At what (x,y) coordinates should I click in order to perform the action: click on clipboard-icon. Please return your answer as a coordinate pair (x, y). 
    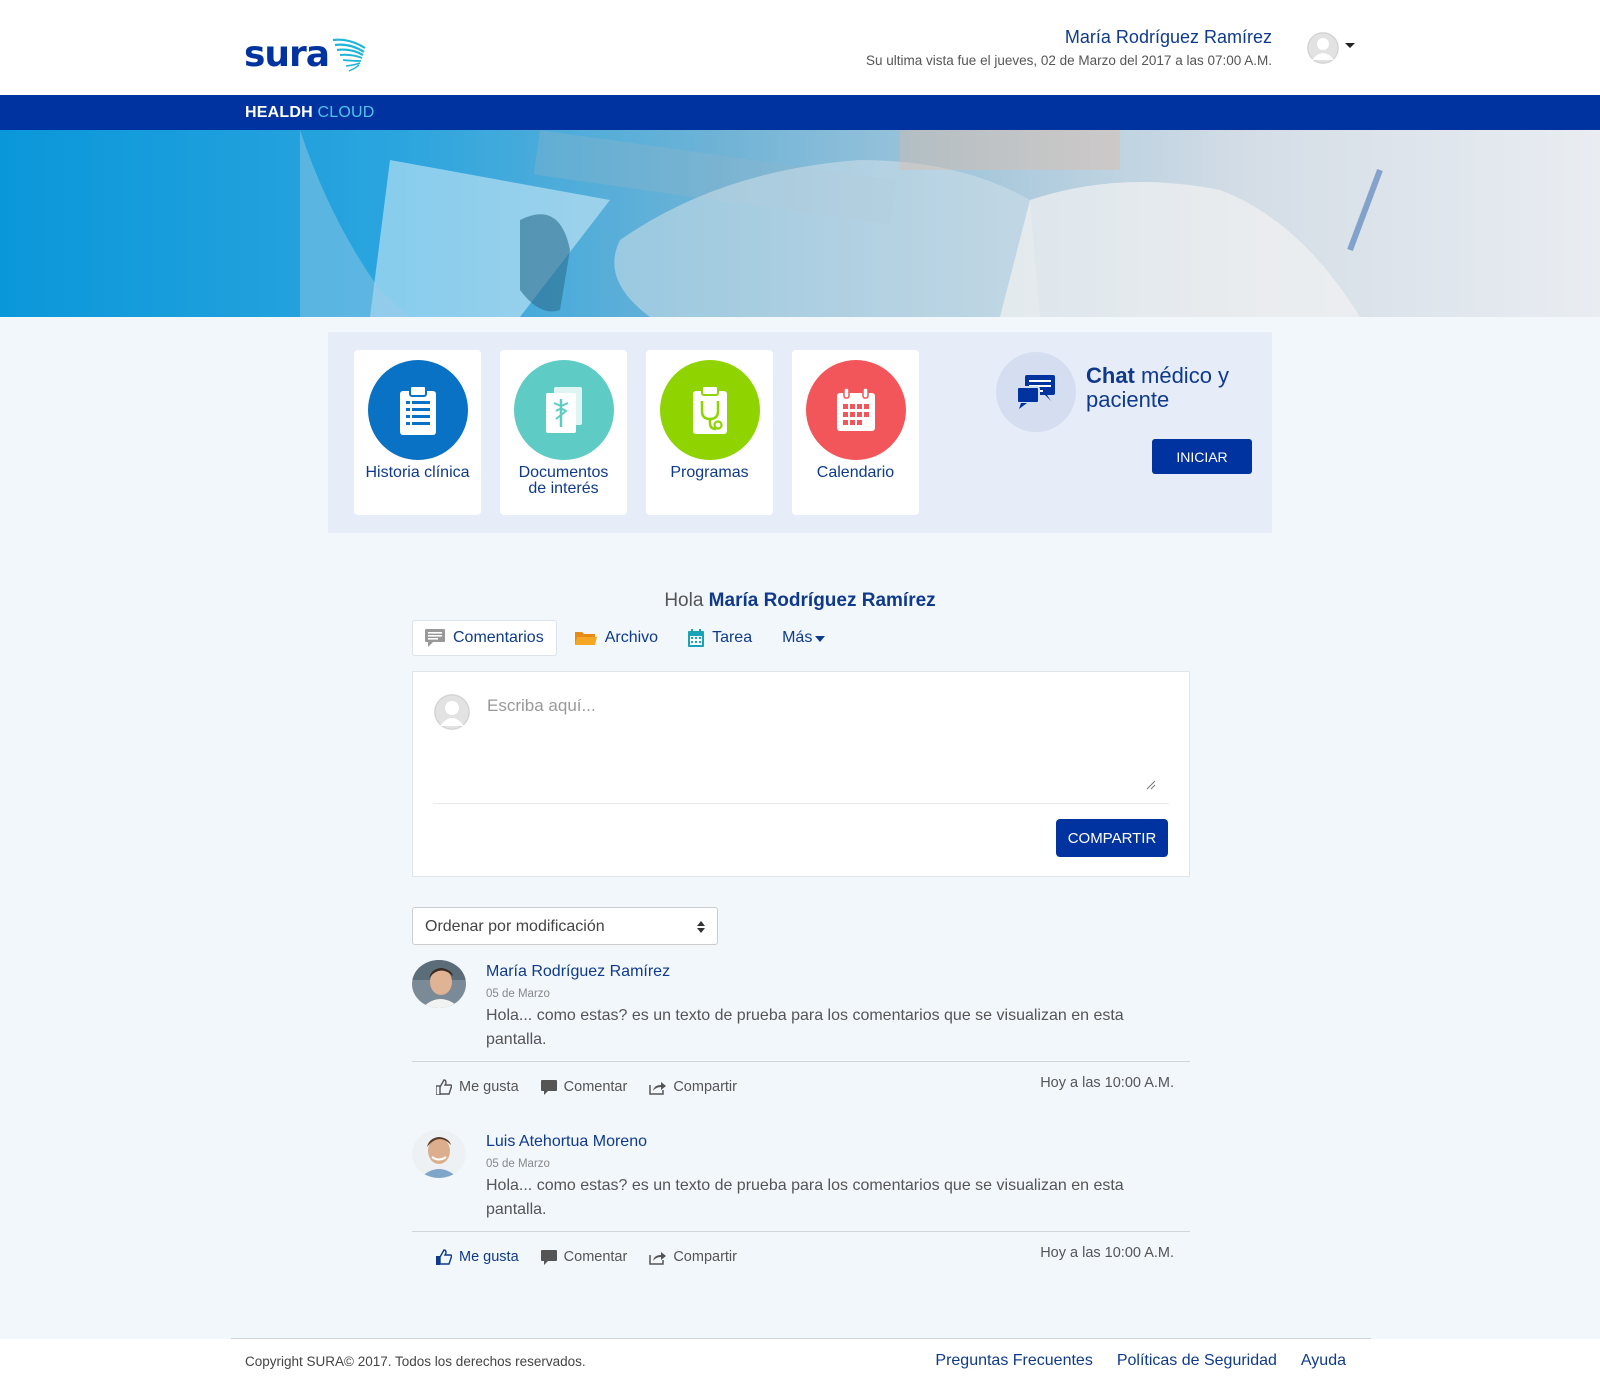
    Looking at the image, I should click on (417, 410).